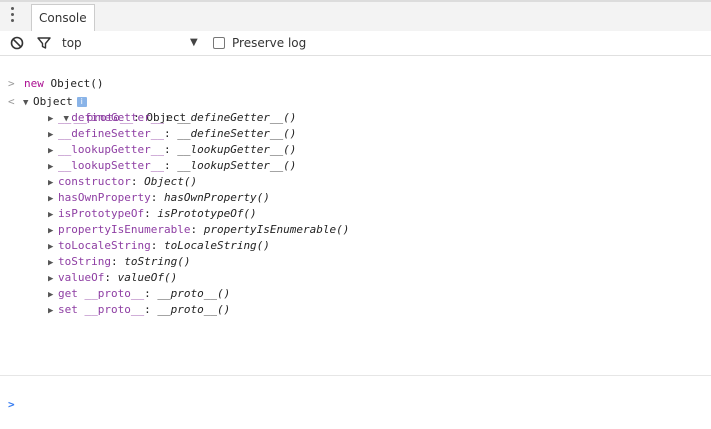 The width and height of the screenshot is (711, 429). I want to click on context-selector-label: top, so click(72, 43).